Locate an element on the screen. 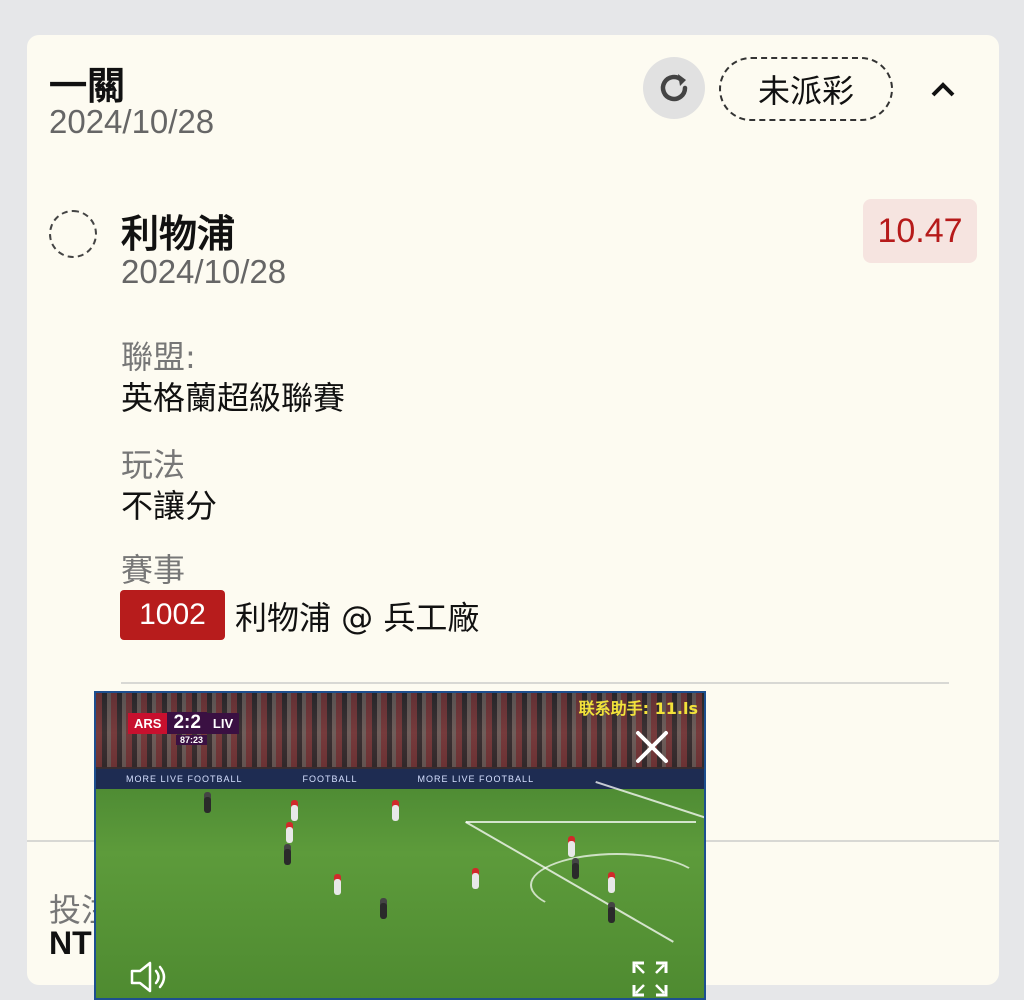 This screenshot has height=1000, width=1024. speaker-icon is located at coordinates (148, 977).